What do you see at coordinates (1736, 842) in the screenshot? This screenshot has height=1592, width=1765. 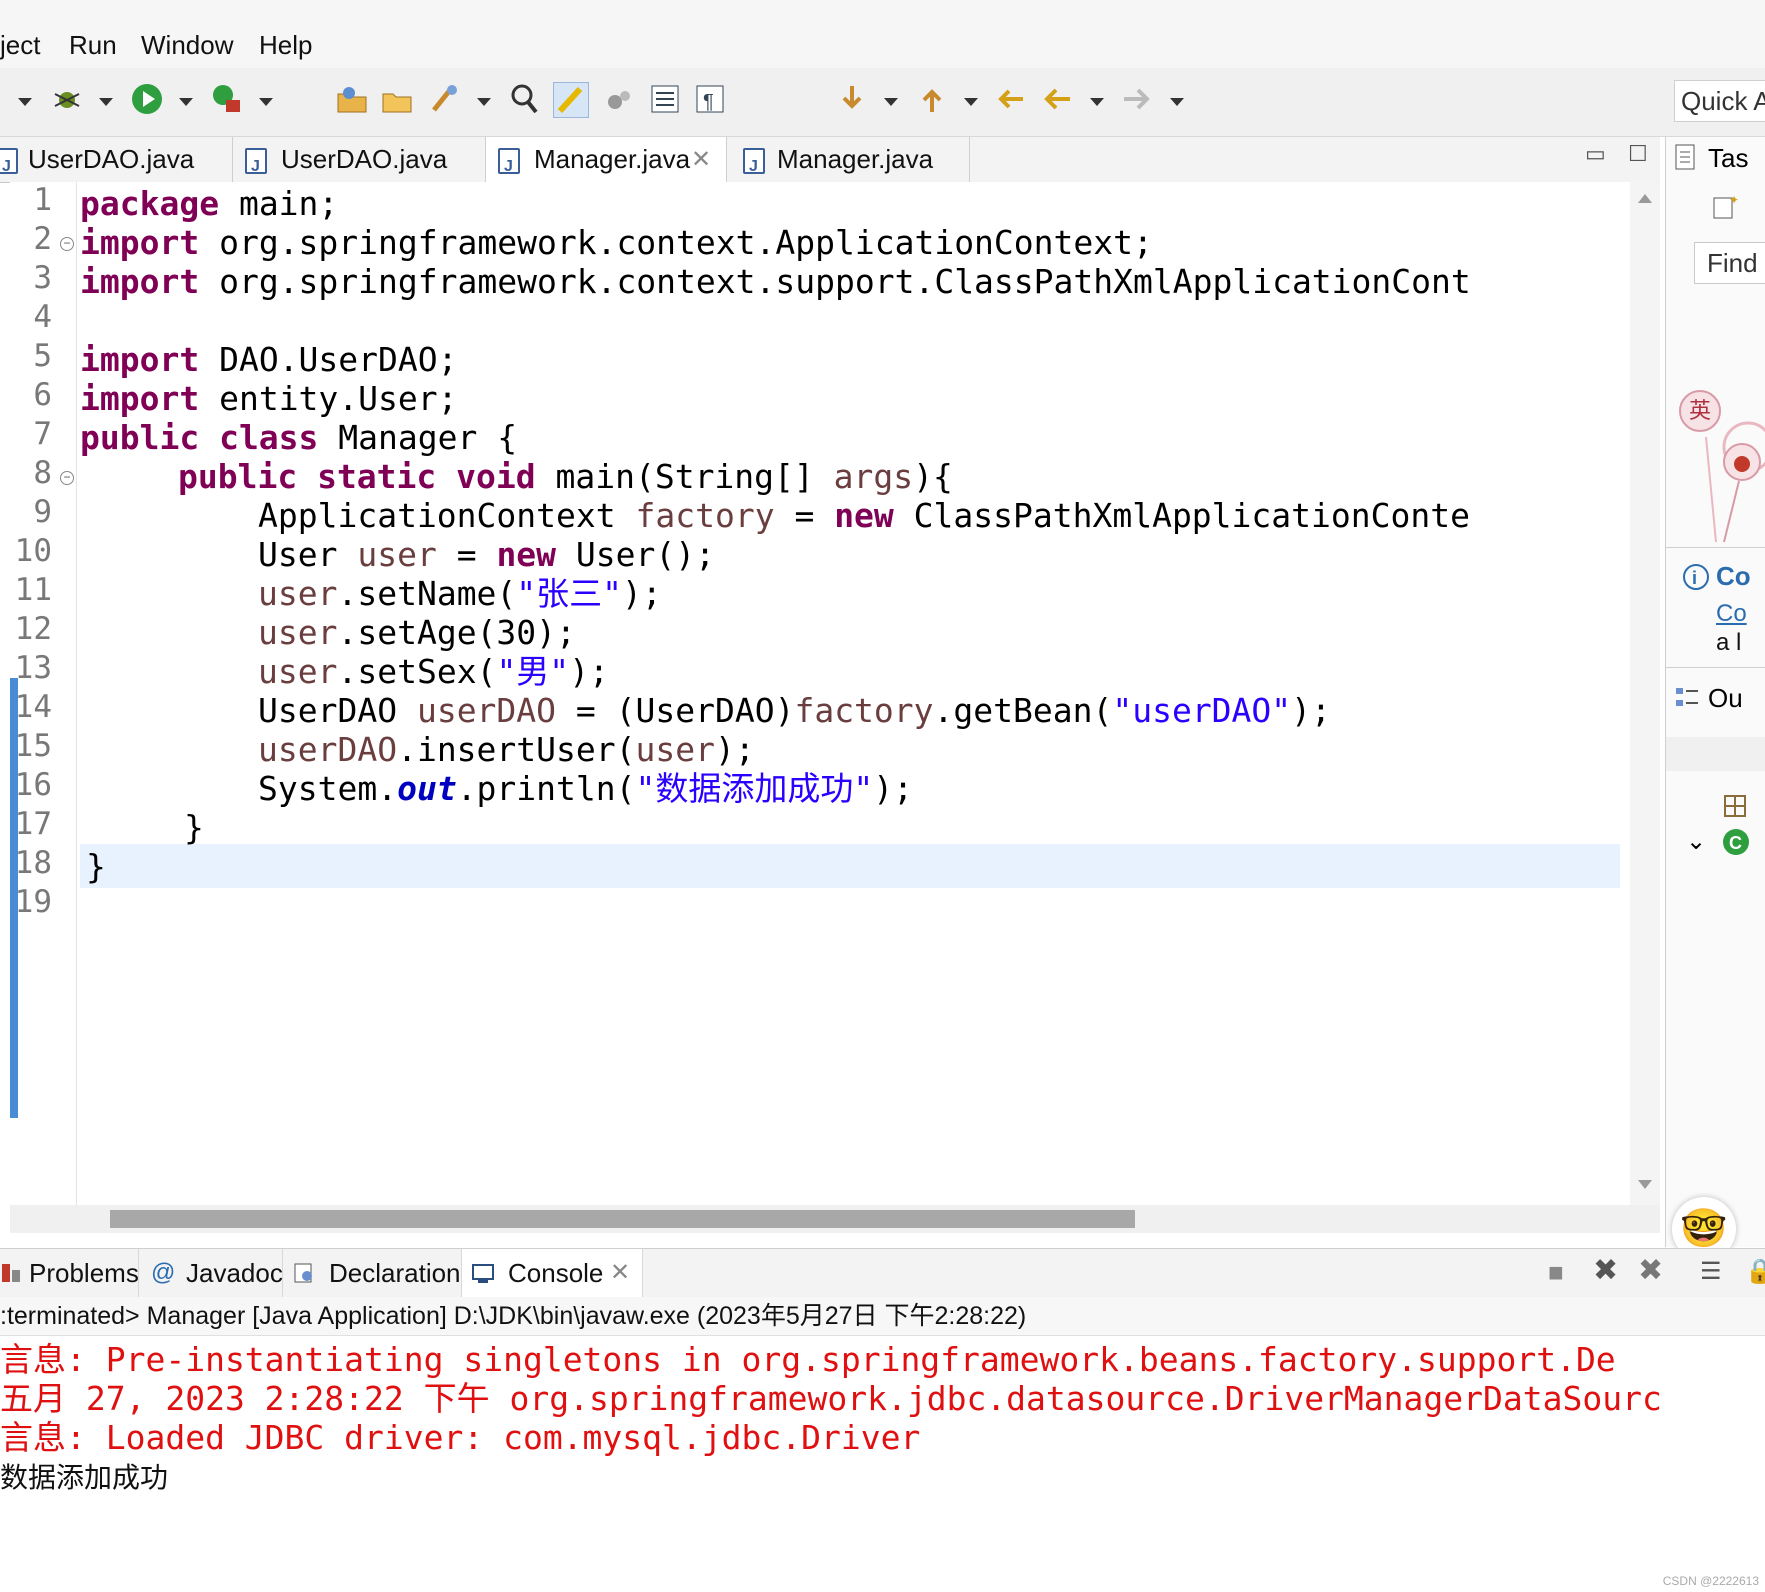 I see `class-icon: C` at bounding box center [1736, 842].